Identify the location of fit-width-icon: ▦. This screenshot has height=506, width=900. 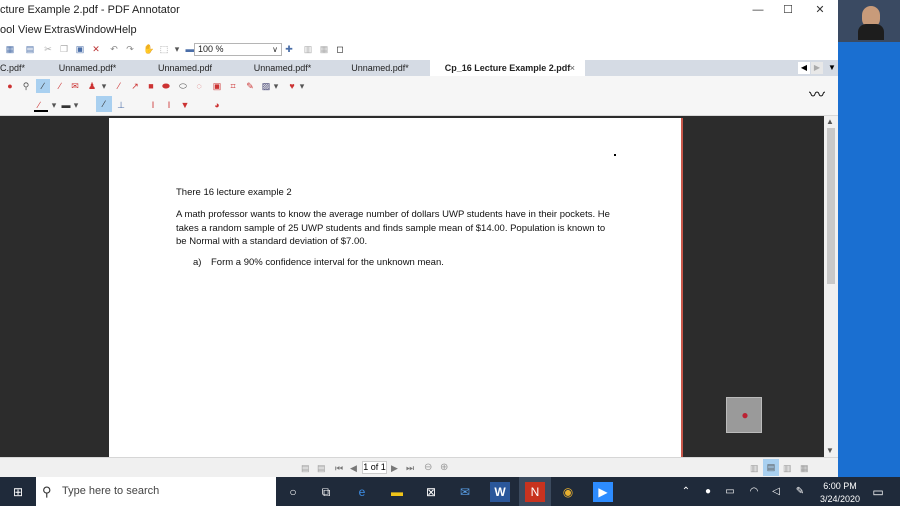
(324, 49).